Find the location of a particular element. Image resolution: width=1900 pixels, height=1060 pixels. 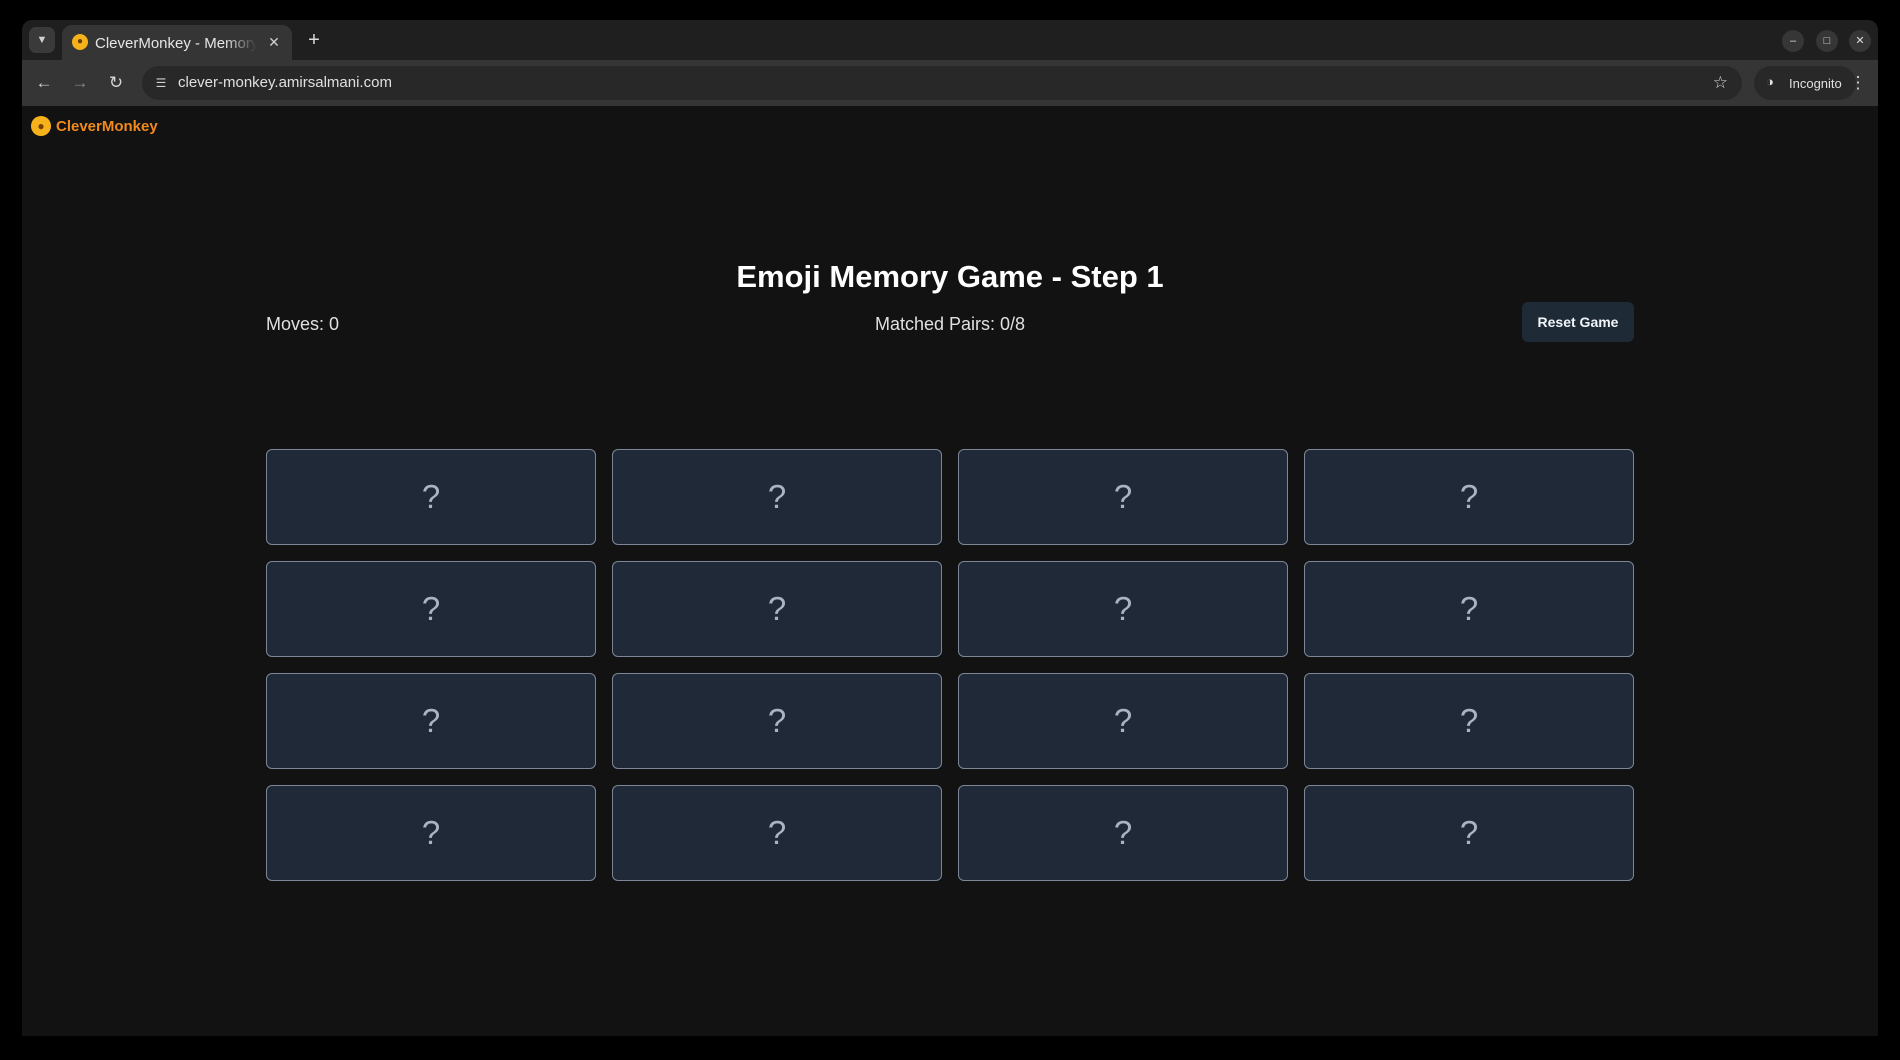

minimize-icon: – is located at coordinates (1793, 41).